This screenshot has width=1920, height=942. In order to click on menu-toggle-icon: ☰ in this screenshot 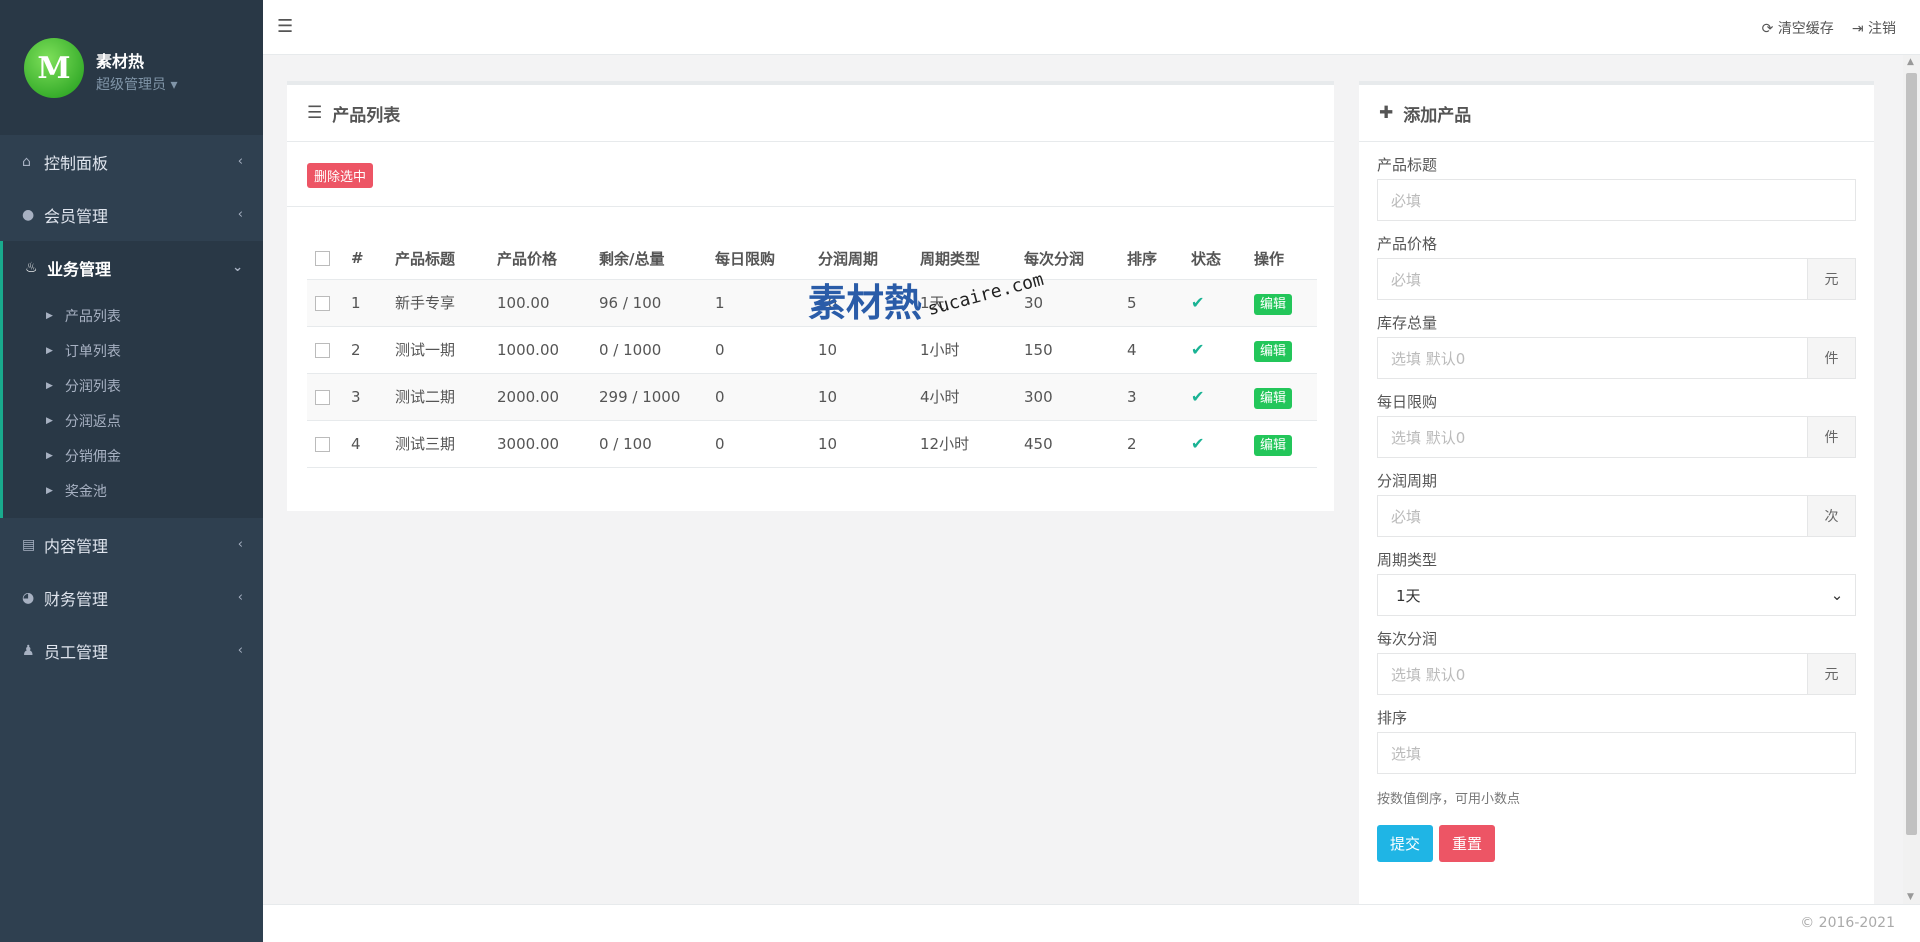, I will do `click(285, 26)`.